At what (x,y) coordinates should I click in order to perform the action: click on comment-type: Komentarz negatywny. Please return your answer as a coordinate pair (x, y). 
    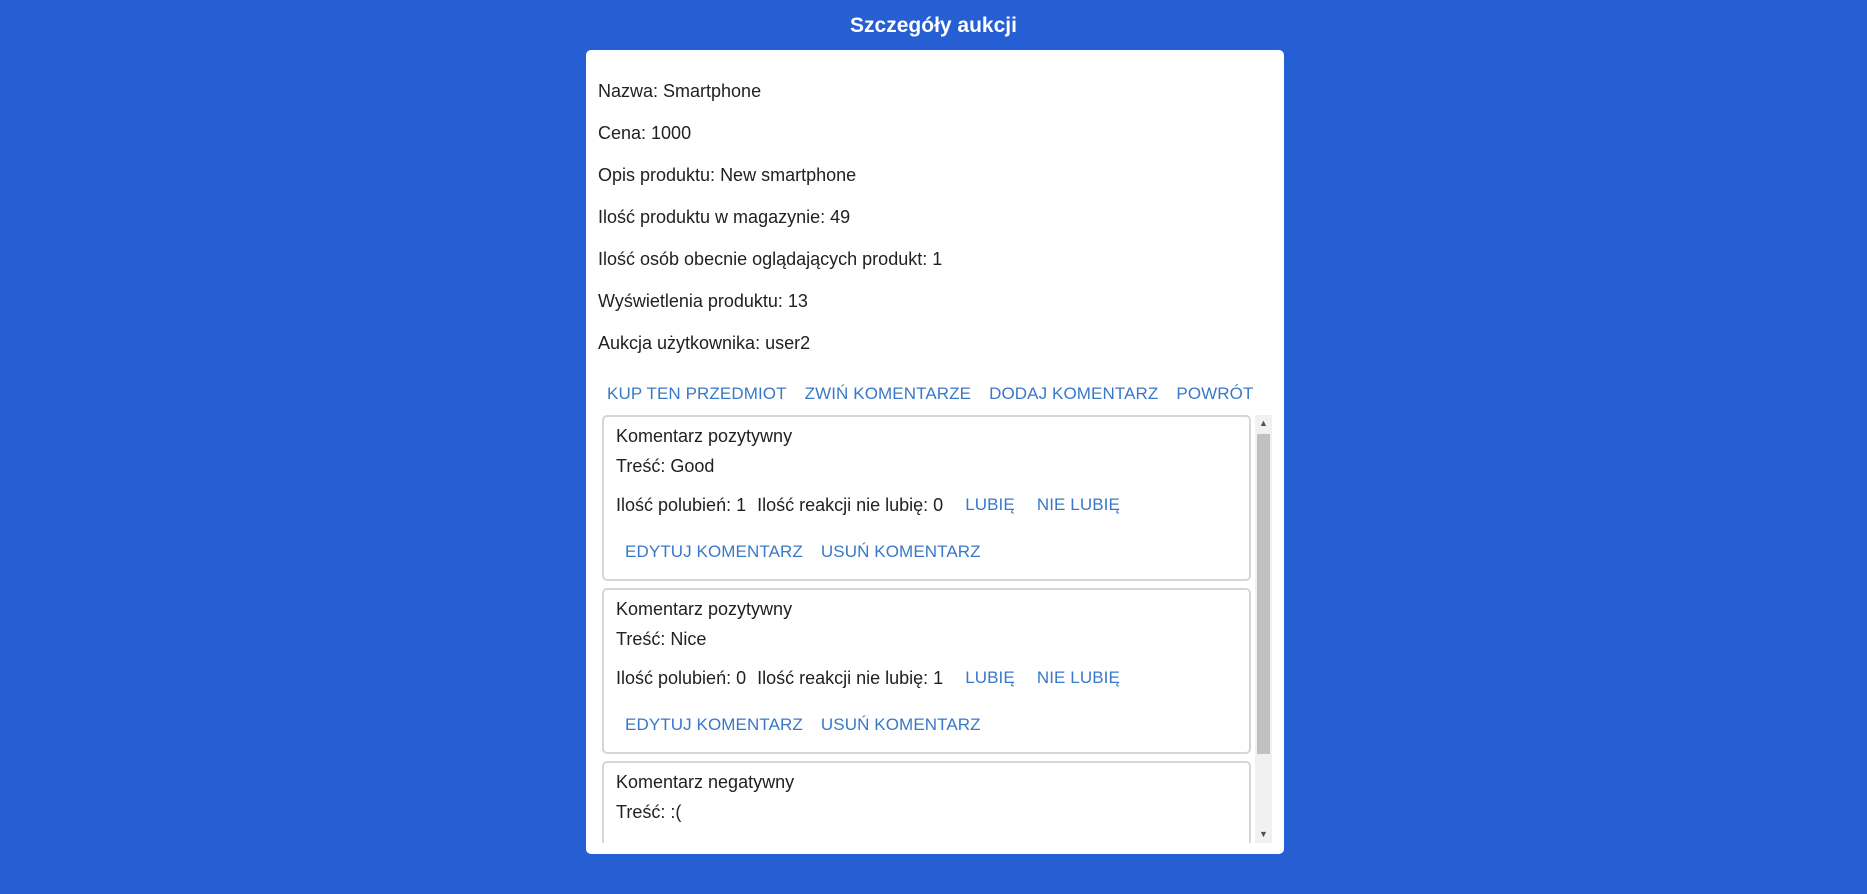
    Looking at the image, I should click on (705, 782).